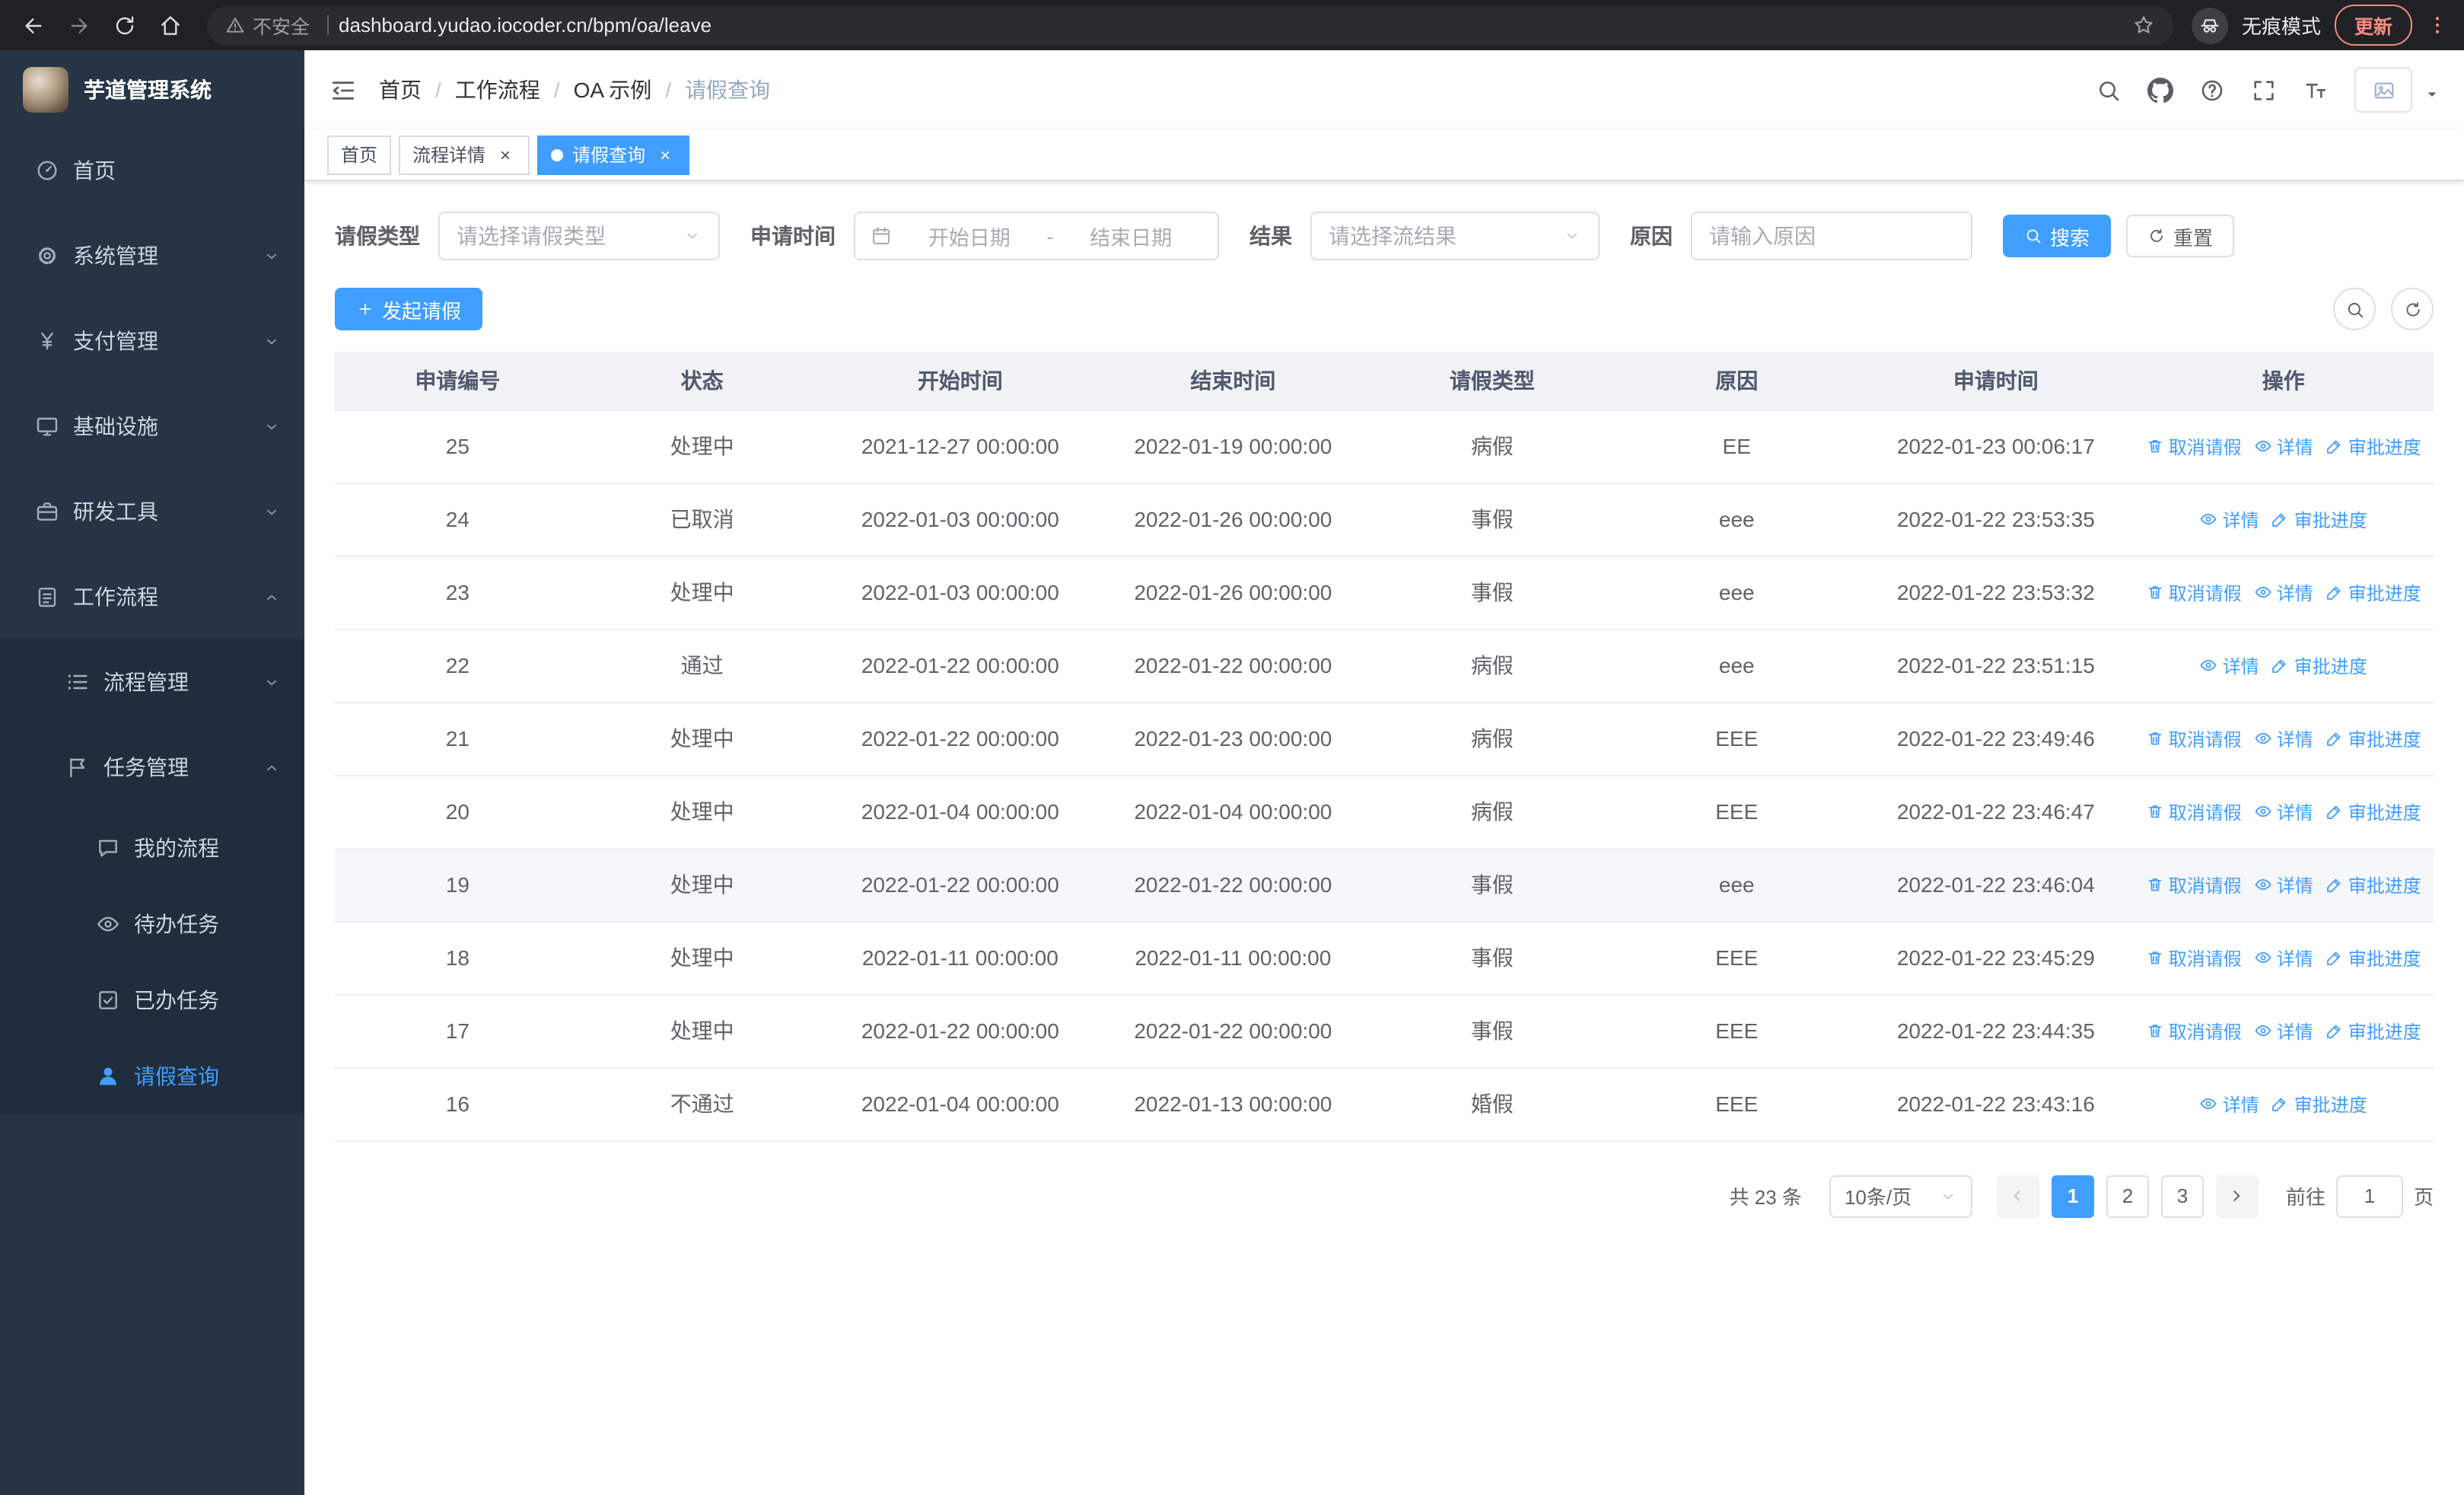 This screenshot has height=1495, width=2464. I want to click on update-button: 更新, so click(2373, 26).